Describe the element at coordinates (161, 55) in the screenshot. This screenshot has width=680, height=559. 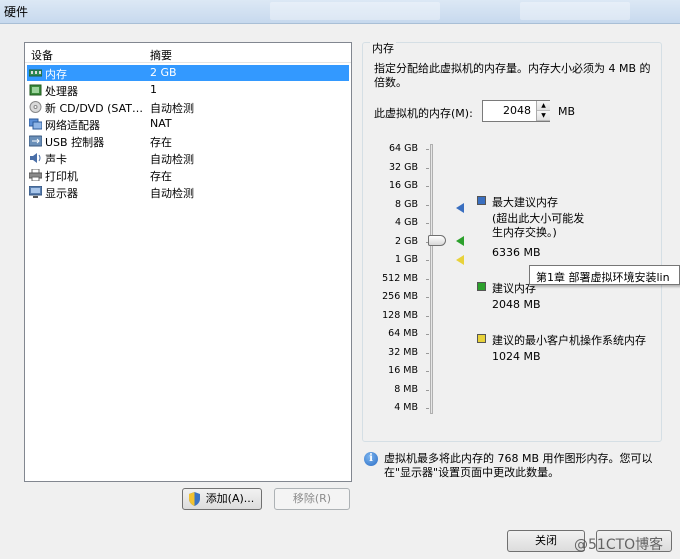
I see `column-header-summary: 摘要` at that location.